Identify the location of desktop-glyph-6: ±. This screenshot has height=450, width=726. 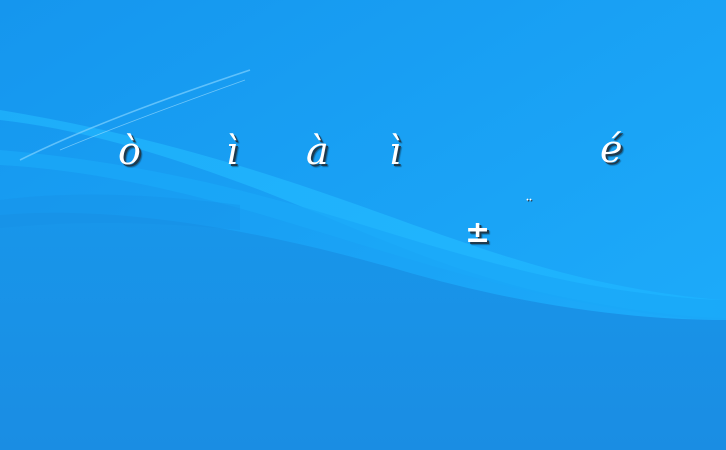
(478, 232).